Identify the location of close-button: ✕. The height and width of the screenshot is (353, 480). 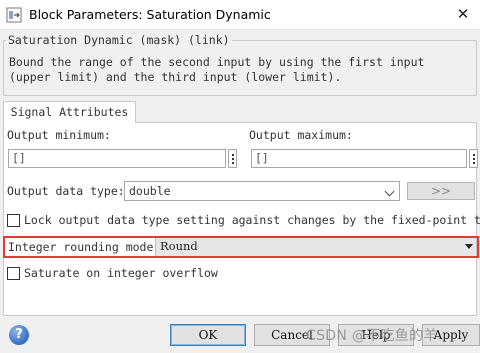
(463, 15).